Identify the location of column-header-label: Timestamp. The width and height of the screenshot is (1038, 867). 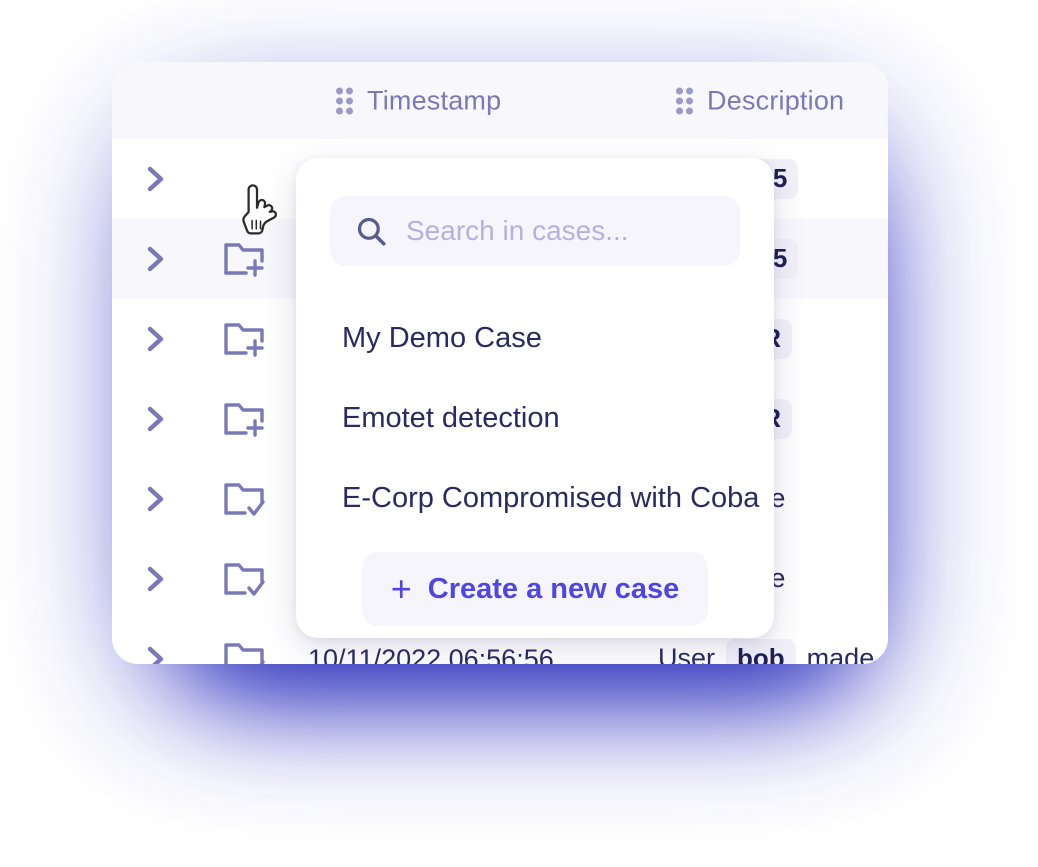
(434, 100).